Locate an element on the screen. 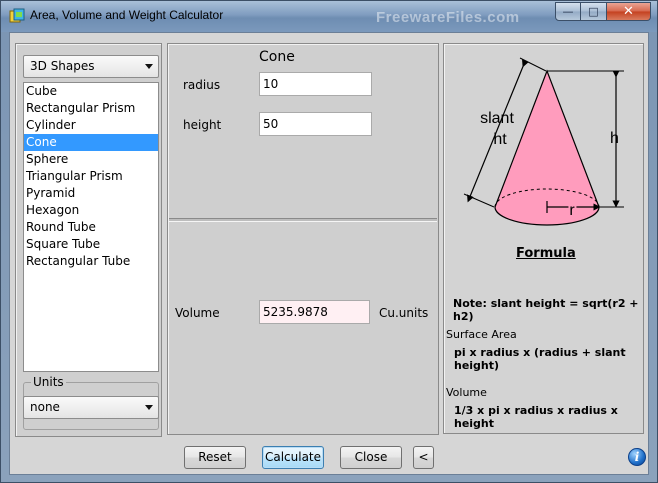  units-dropdown: none is located at coordinates (91, 407).